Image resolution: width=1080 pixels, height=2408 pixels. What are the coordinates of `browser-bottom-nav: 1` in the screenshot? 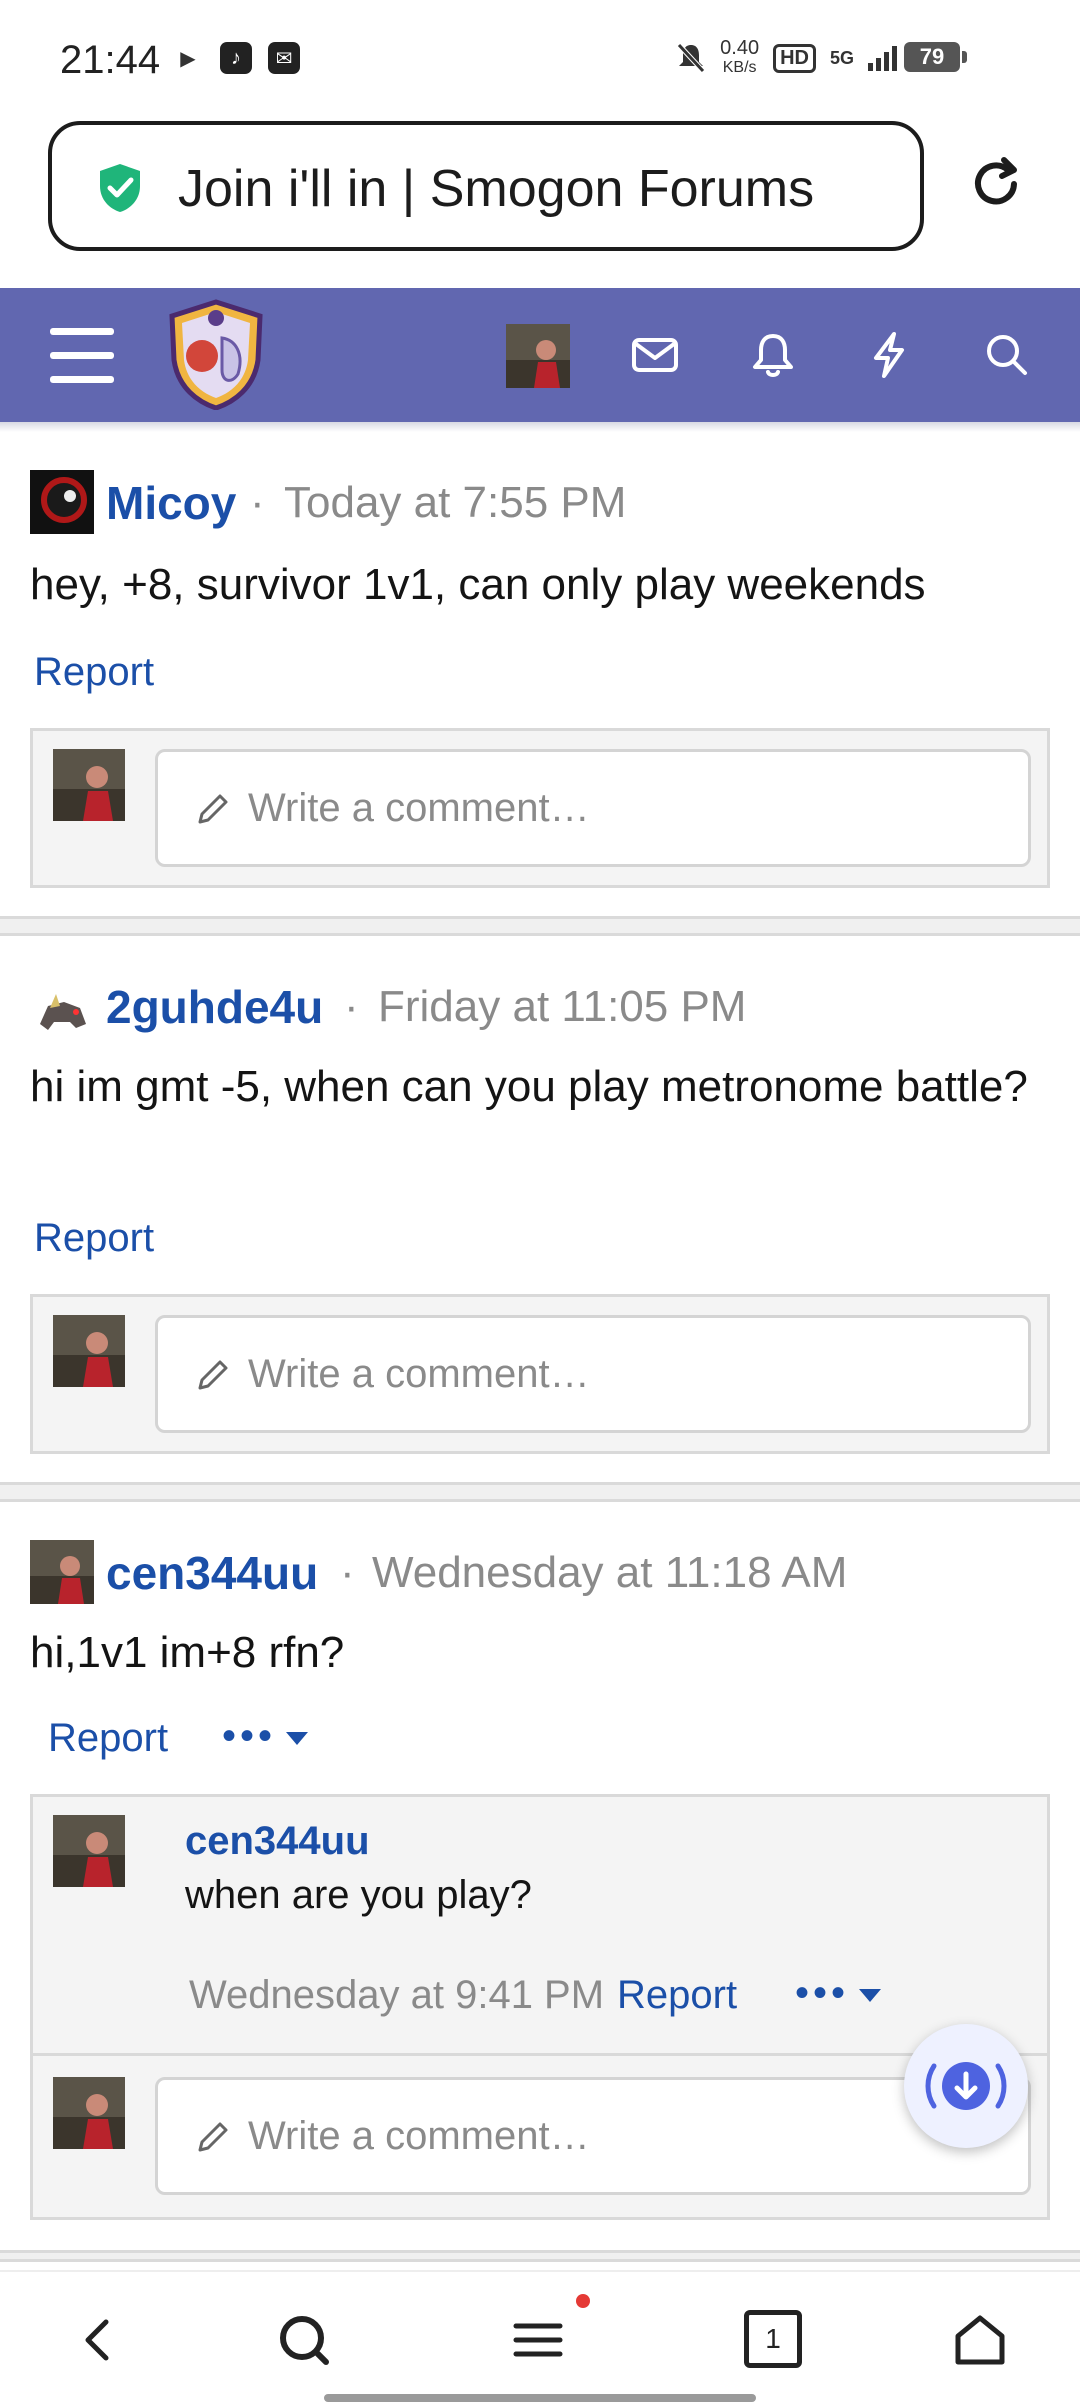 It's located at (540, 2339).